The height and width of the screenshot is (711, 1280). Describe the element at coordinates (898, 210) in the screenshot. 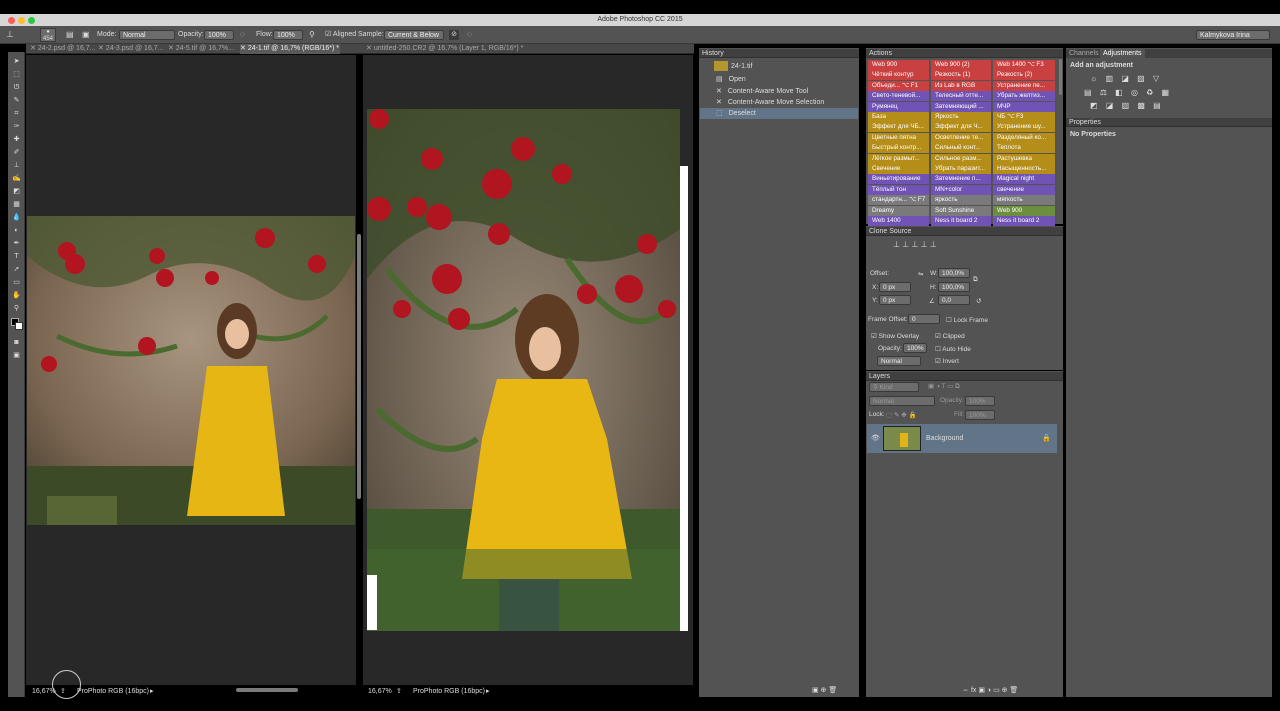

I see `action-button: Dreamy` at that location.